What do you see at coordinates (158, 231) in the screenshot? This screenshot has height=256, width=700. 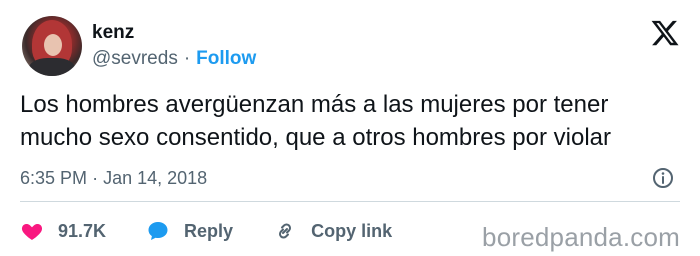 I see `reply-bubble-icon` at bounding box center [158, 231].